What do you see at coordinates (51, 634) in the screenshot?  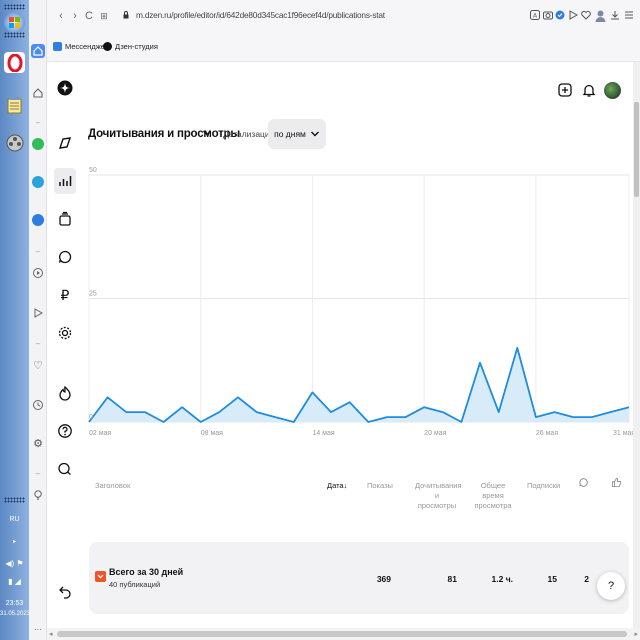 I see `scroll-left-icon: ◂` at bounding box center [51, 634].